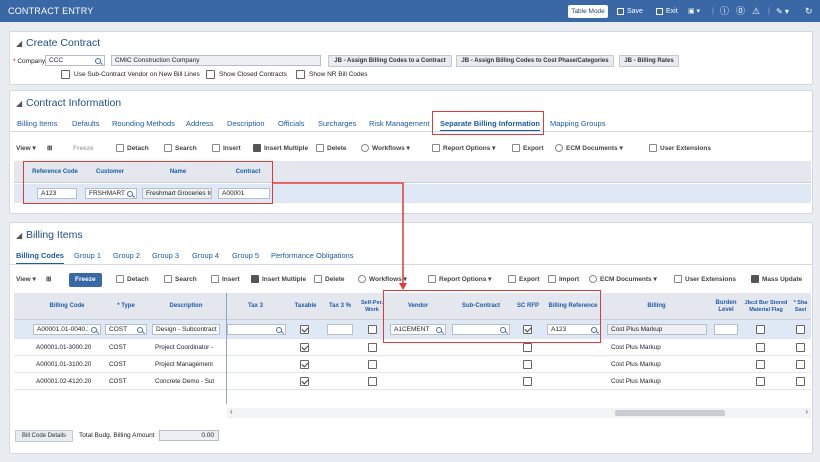 The height and width of the screenshot is (462, 820). Describe the element at coordinates (111, 193) in the screenshot. I see `customer-input: FRSHMART` at that location.